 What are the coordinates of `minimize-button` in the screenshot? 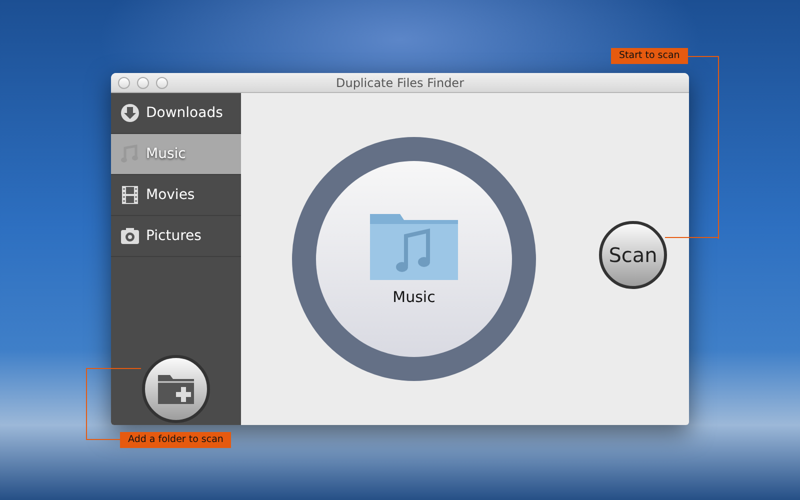 It's located at (143, 83).